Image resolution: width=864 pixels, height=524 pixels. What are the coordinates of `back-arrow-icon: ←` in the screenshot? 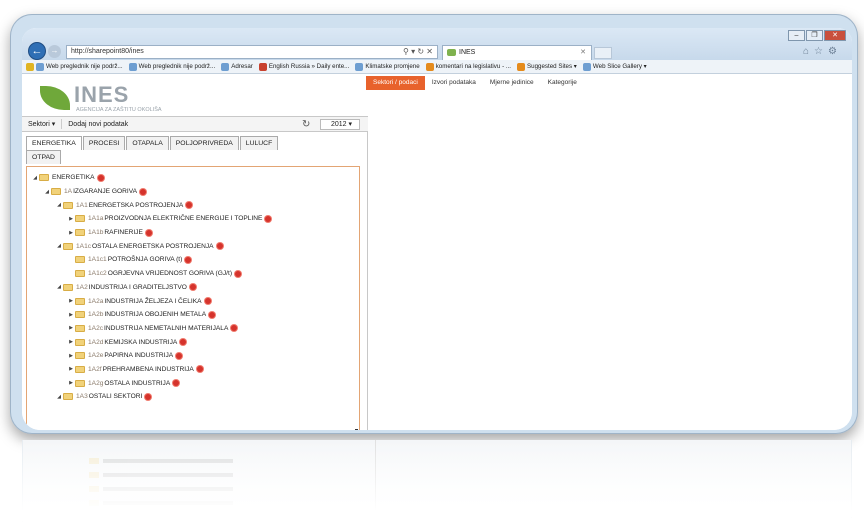 It's located at (37, 51).